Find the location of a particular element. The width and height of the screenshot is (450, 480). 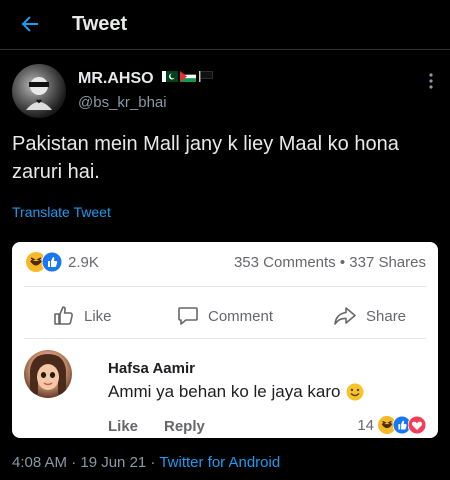

comment-bubble-icon is located at coordinates (188, 316).